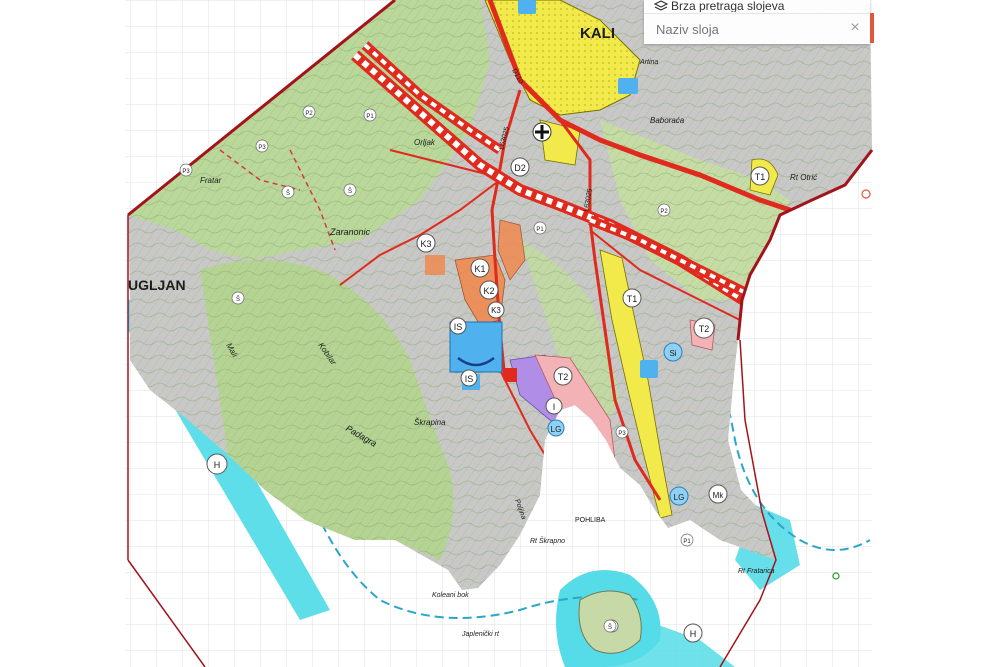 Image resolution: width=999 pixels, height=667 pixels. What do you see at coordinates (667, 120) in the screenshot?
I see `place-name-baboraca: Baboraća` at bounding box center [667, 120].